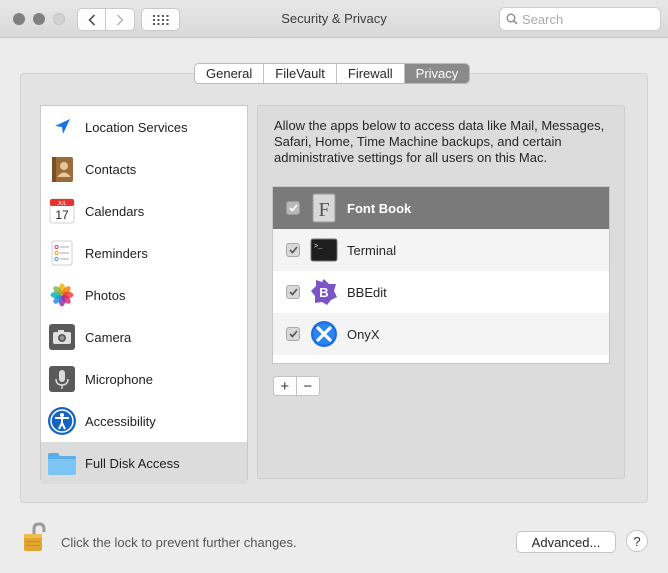 The height and width of the screenshot is (573, 668). I want to click on help-button: ?, so click(637, 541).